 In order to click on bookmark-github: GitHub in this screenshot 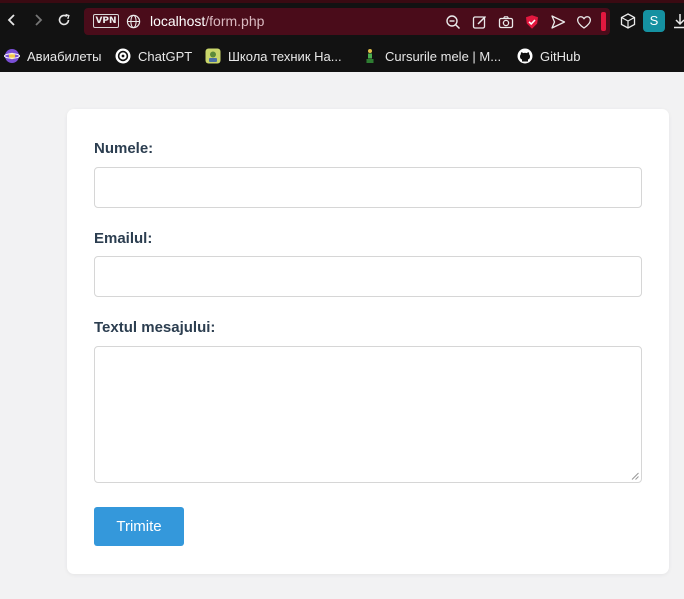, I will do `click(548, 56)`.